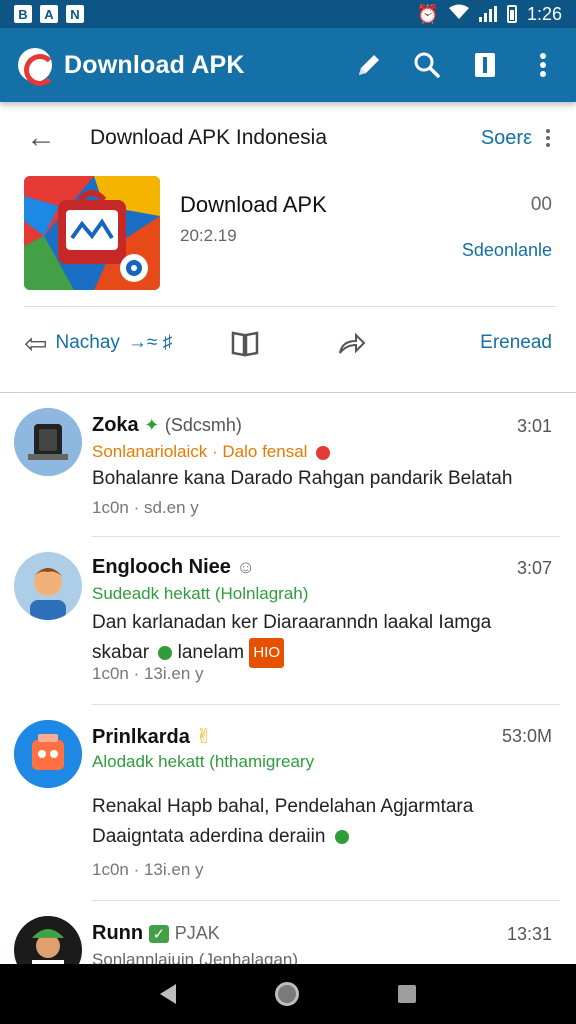 Image resolution: width=576 pixels, height=1024 pixels. What do you see at coordinates (211, 452) in the screenshot?
I see `message-subtitle: Sonlanariolaick · Dalo fensal` at bounding box center [211, 452].